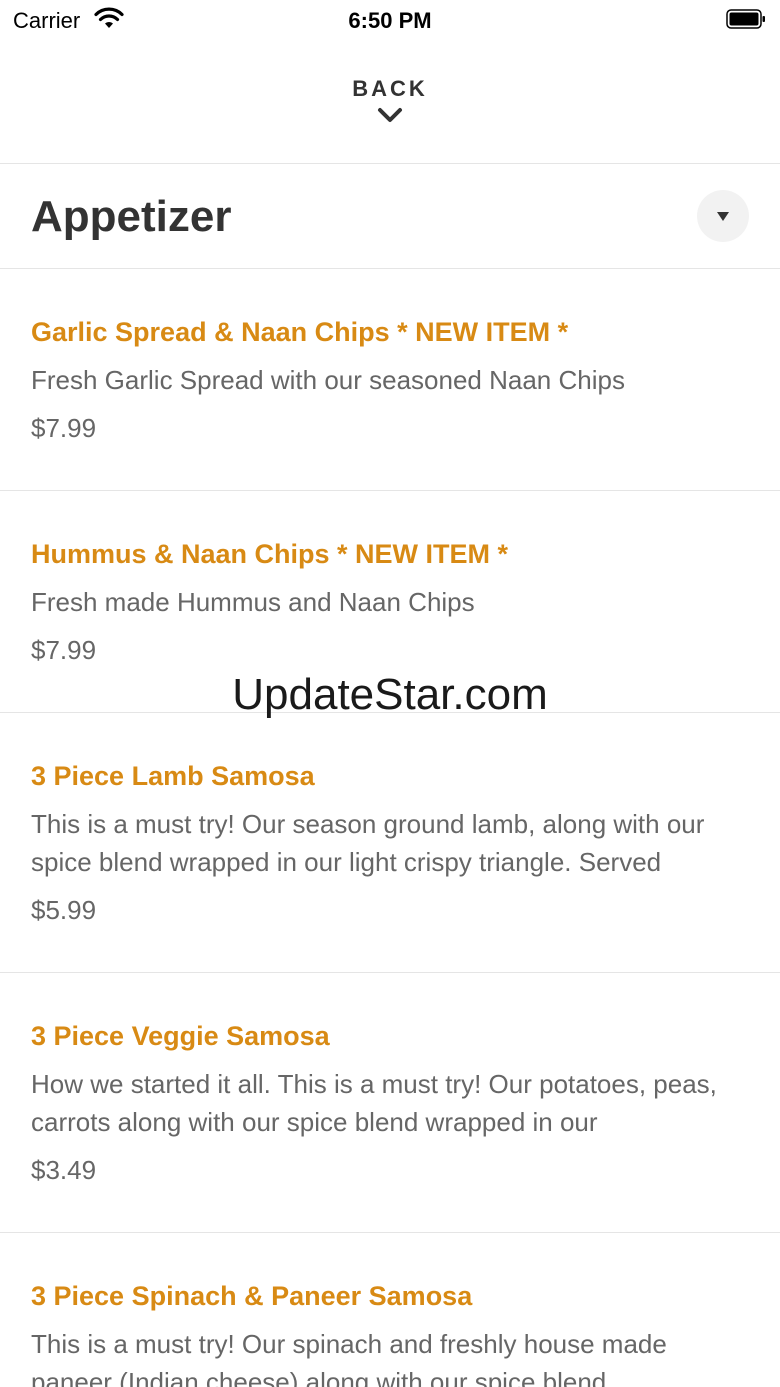  What do you see at coordinates (131, 216) in the screenshot?
I see `category-title: Appetizer` at bounding box center [131, 216].